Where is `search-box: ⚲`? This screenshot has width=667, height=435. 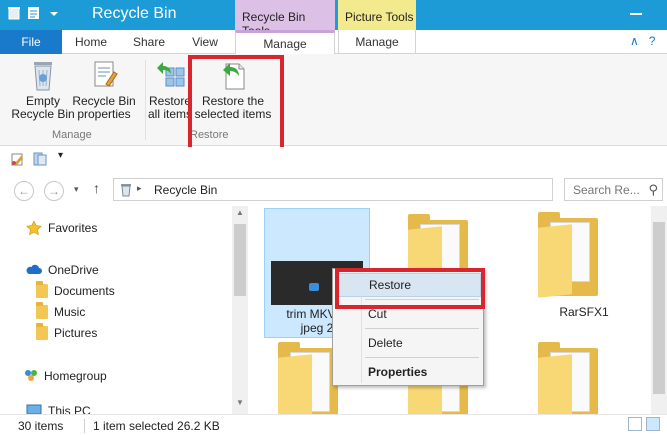
search-box: ⚲ is located at coordinates (613, 189).